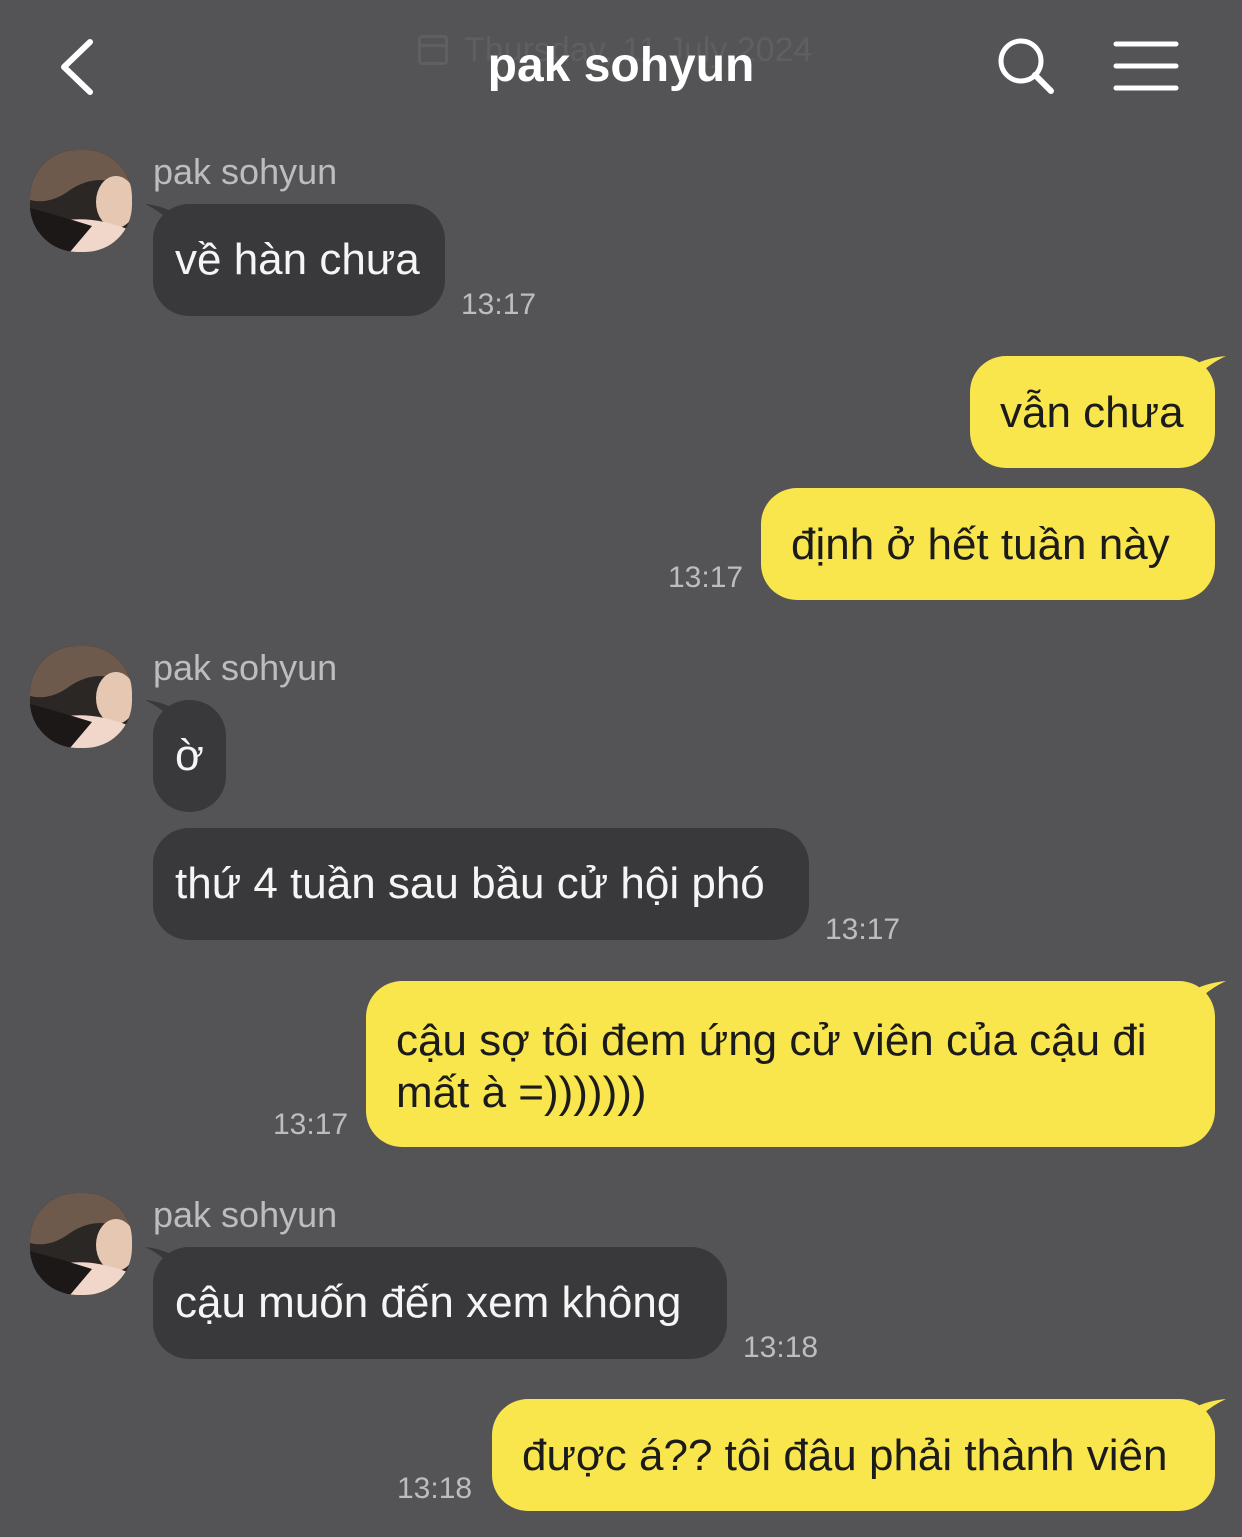 The image size is (1242, 1537). I want to click on message-bubble-outgoing: định ở hết tuần này, so click(988, 544).